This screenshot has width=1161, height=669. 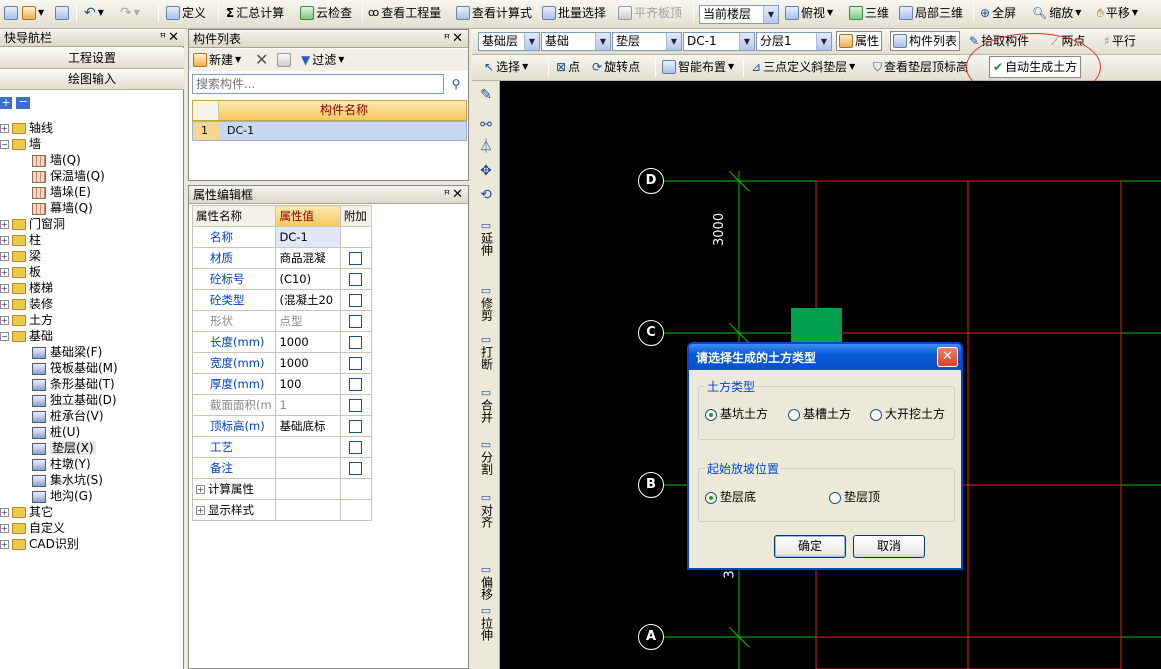 What do you see at coordinates (67, 352) in the screenshot?
I see `tree-leaf: 基础梁(F)` at bounding box center [67, 352].